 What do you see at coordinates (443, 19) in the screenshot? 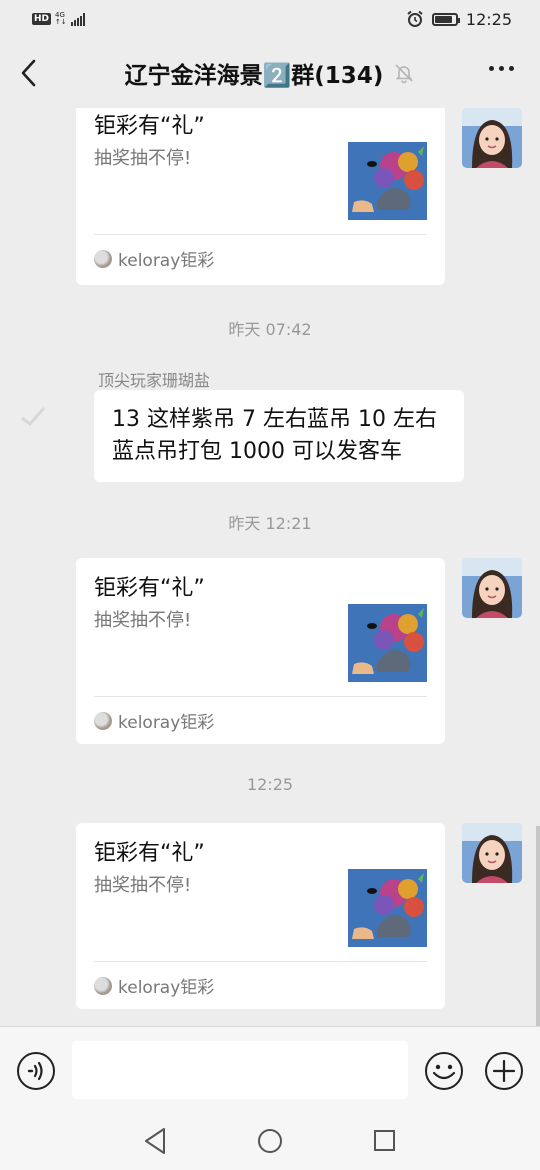
I see `battery-level` at bounding box center [443, 19].